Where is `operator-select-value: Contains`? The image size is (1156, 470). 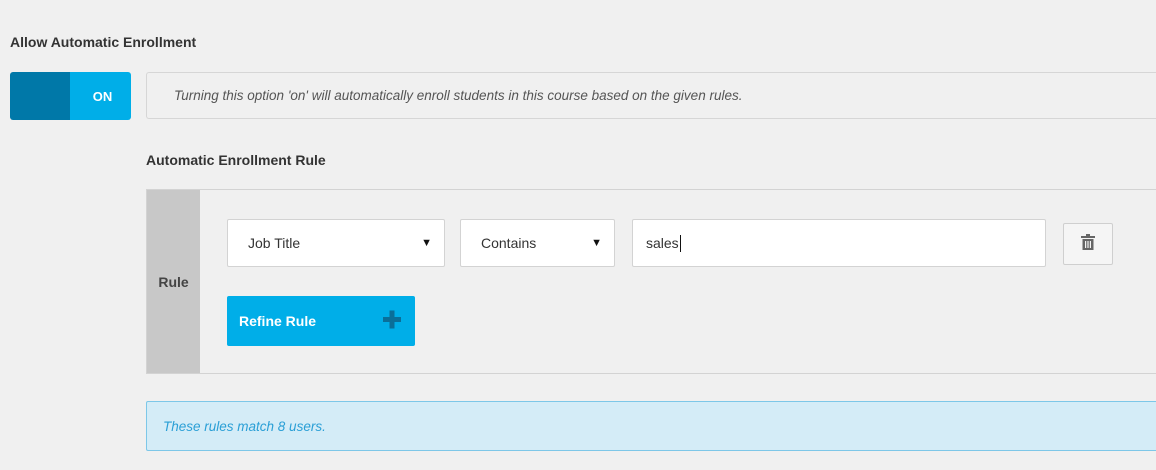 operator-select-value: Contains is located at coordinates (509, 243).